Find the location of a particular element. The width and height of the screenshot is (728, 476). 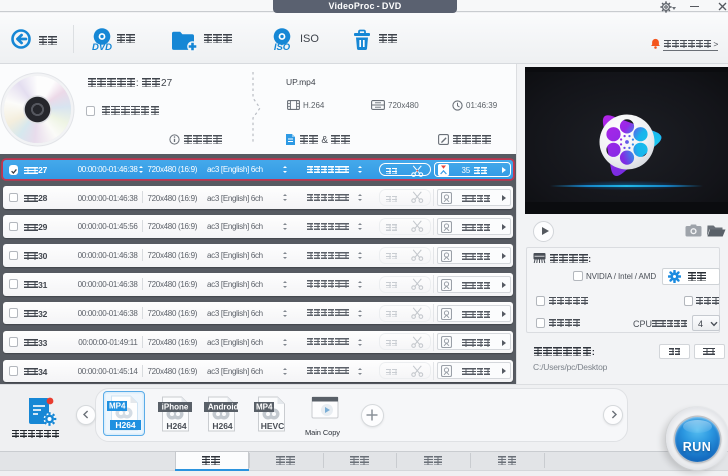

svg-text: ISO is located at coordinates (282, 46).